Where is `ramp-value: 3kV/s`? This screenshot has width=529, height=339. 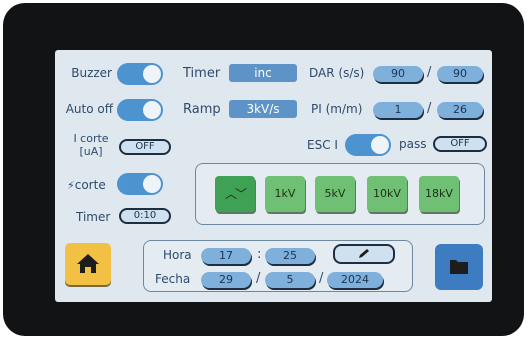 ramp-value: 3kV/s is located at coordinates (263, 109).